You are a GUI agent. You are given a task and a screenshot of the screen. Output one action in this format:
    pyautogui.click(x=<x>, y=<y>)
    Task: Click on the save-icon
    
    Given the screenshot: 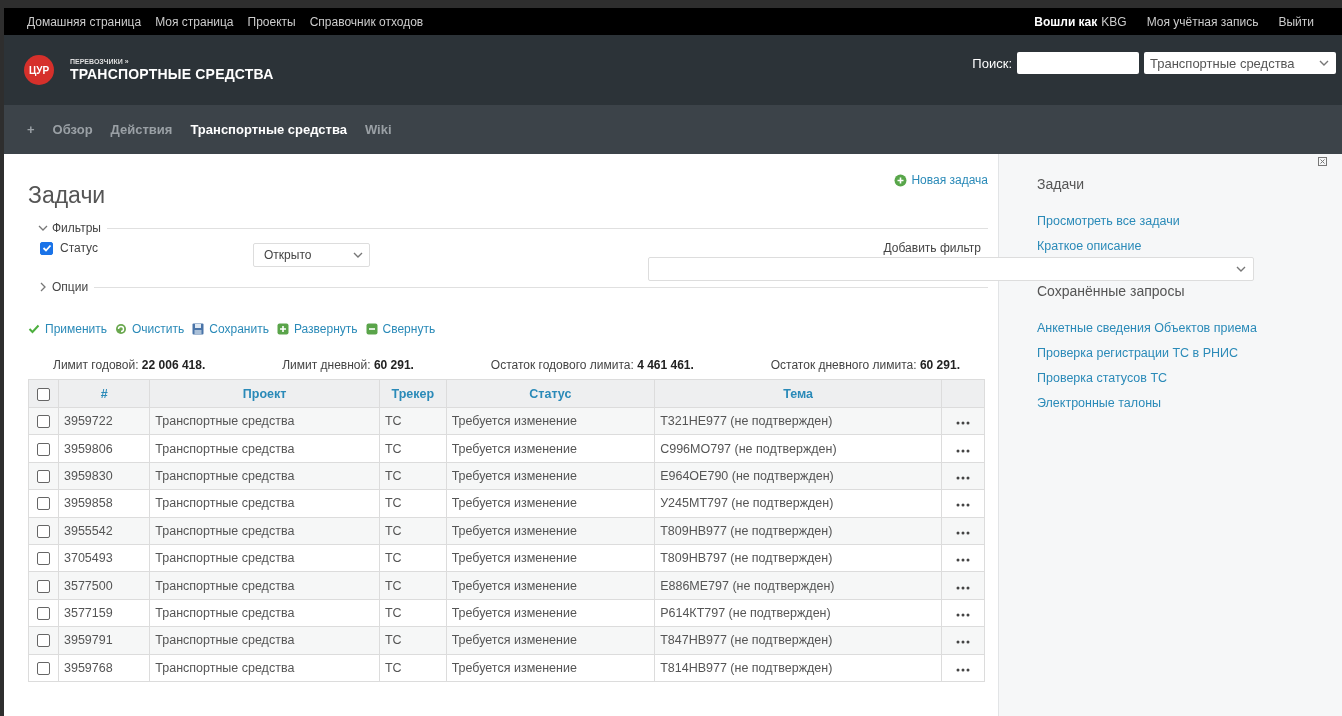 What is the action you would take?
    pyautogui.click(x=198, y=329)
    